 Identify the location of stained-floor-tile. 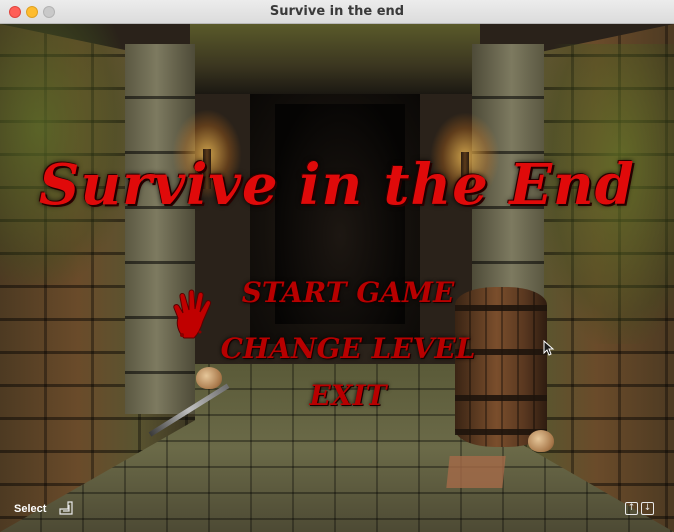
(476, 472).